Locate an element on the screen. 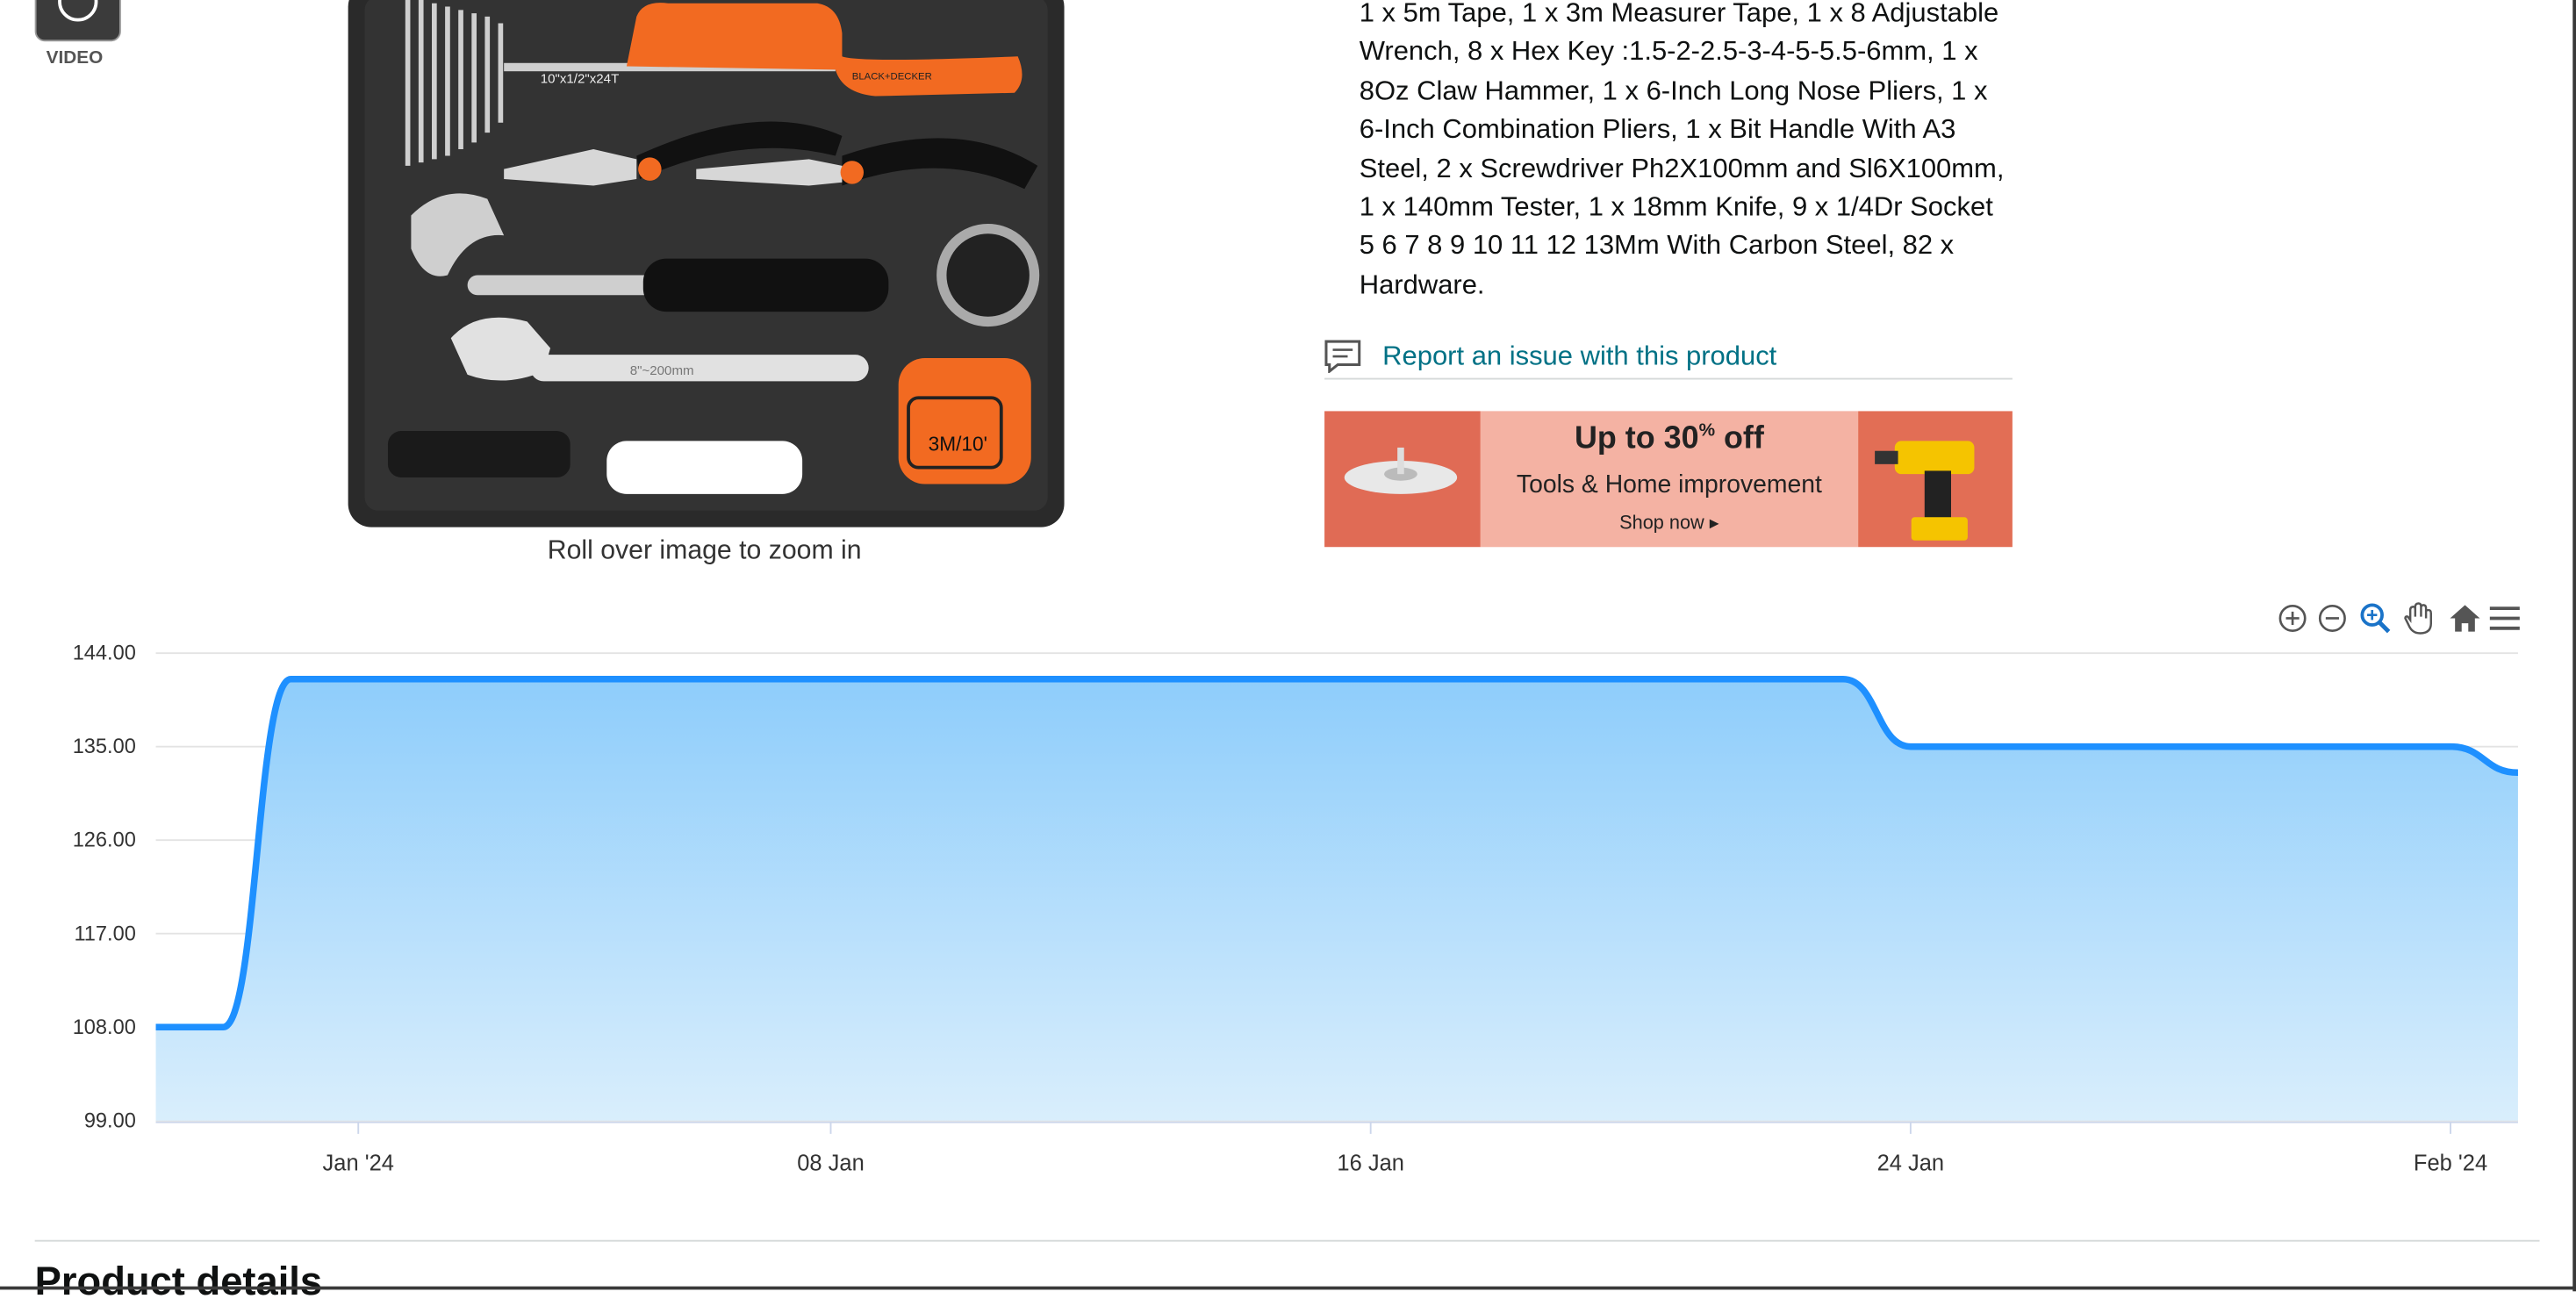  banner-left-panel is located at coordinates (1403, 479).